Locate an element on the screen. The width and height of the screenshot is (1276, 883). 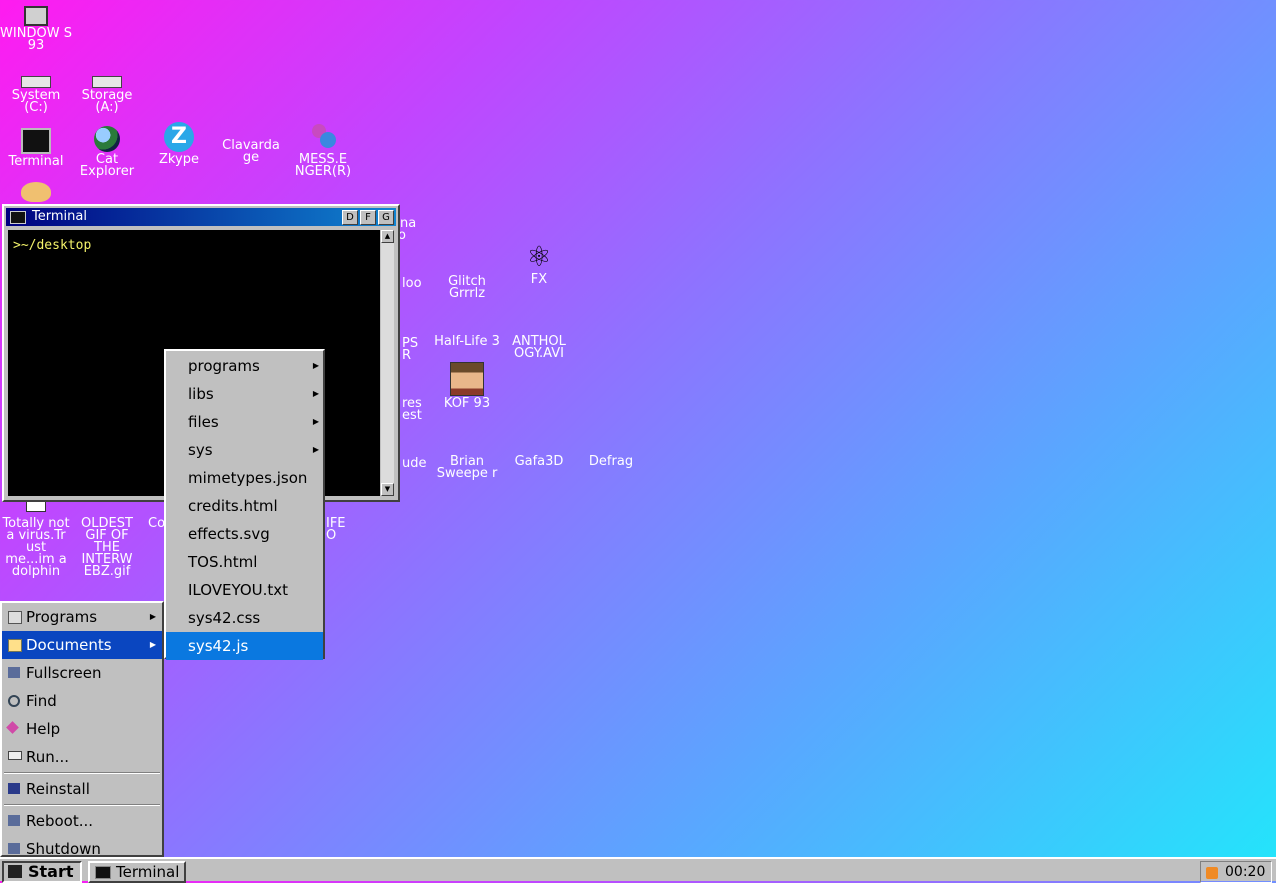
partial-label: ude is located at coordinates (417, 463).